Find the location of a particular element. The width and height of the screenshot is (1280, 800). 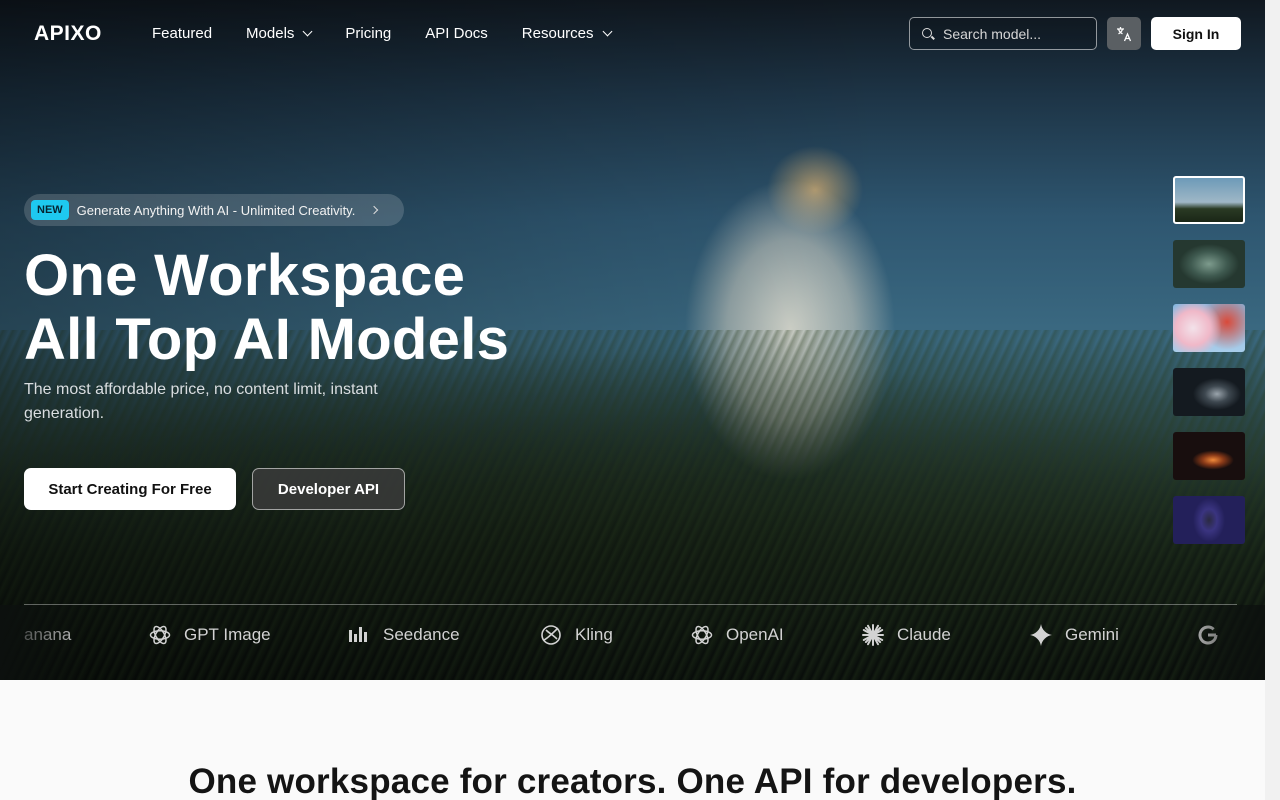

model-item: Kling is located at coordinates (576, 635).